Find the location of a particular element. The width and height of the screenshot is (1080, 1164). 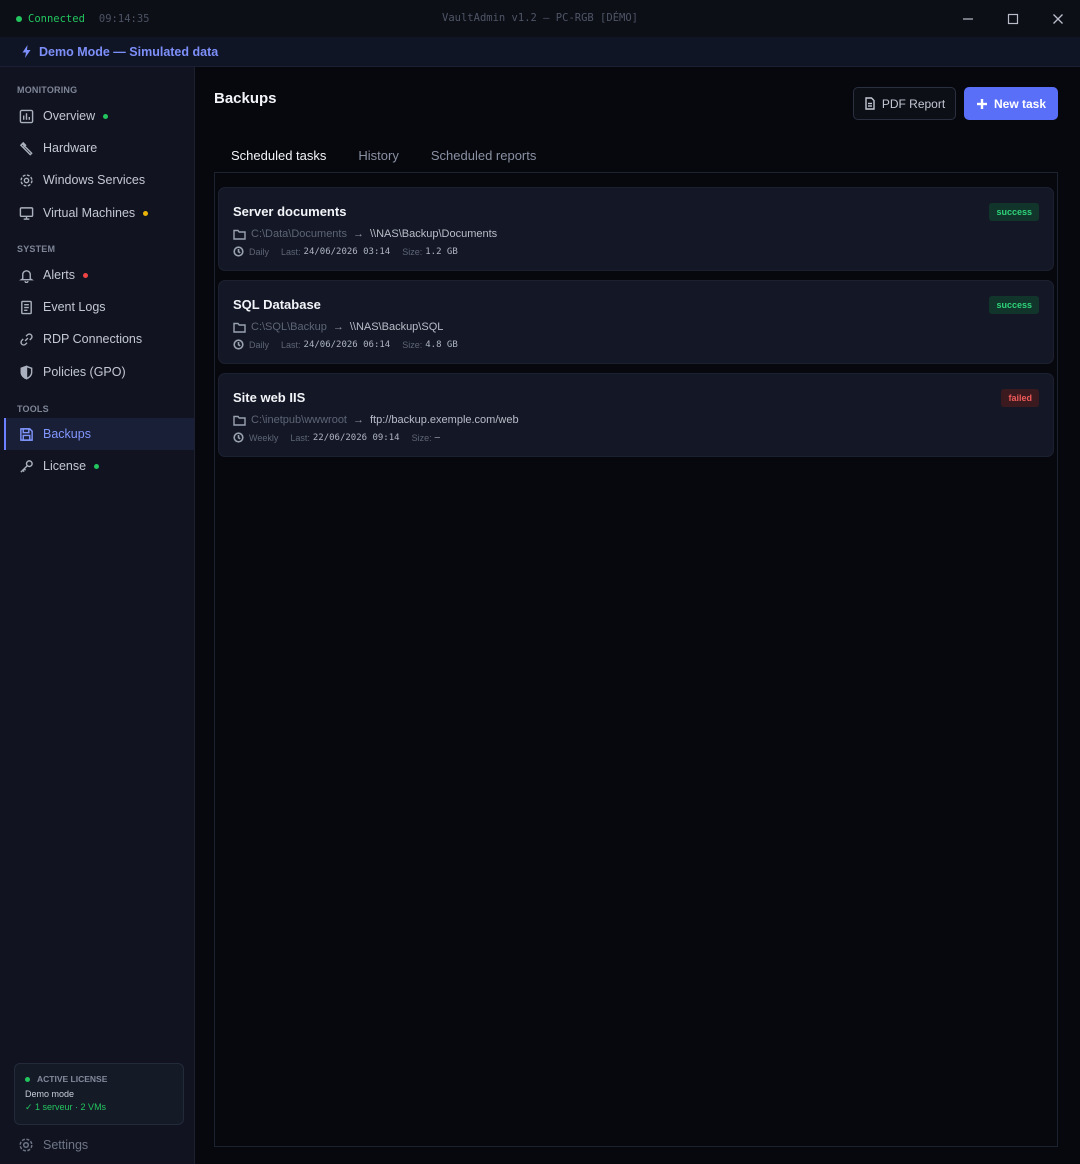

close-button is located at coordinates (1057, 18).